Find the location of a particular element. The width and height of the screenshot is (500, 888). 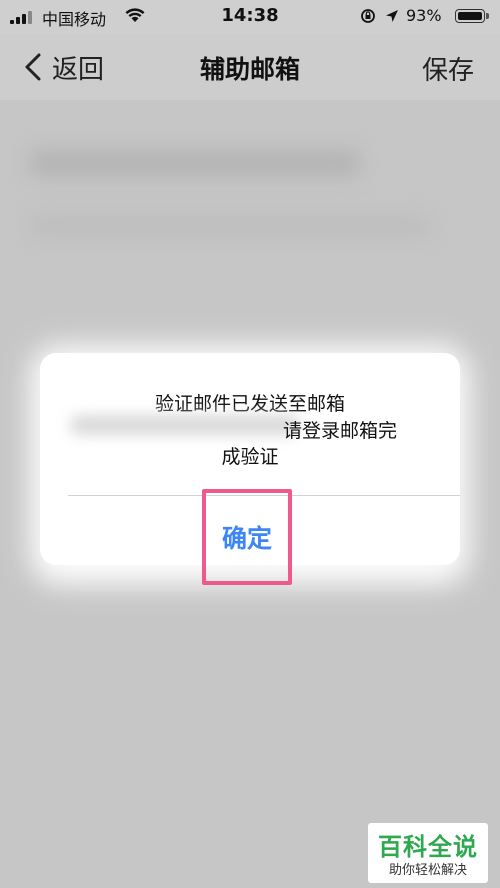

dialog-message-line-2: 请登录邮箱完 is located at coordinates (339, 431).